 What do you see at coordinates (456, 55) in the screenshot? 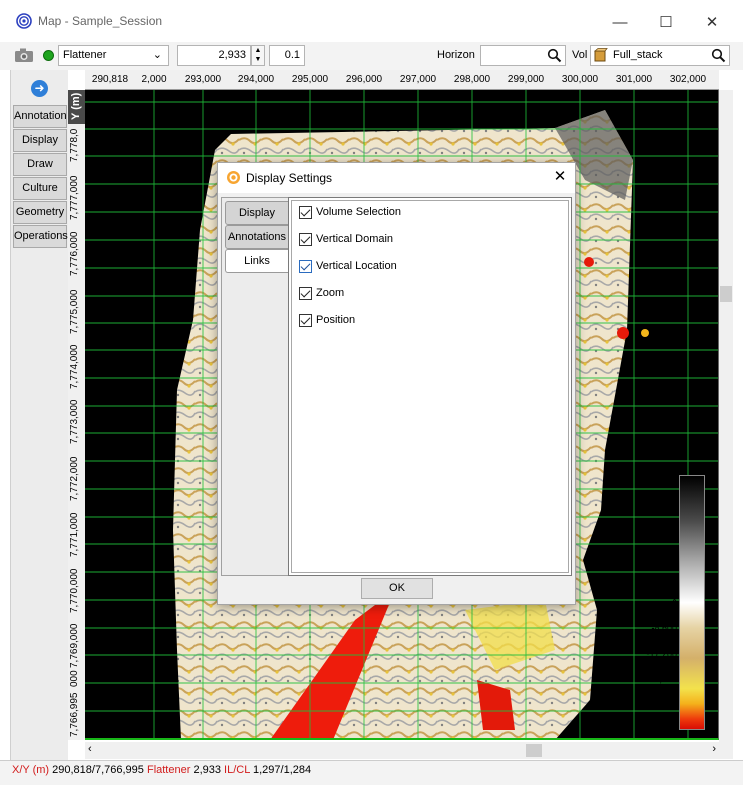
I see `horizon-label: Horizon` at bounding box center [456, 55].